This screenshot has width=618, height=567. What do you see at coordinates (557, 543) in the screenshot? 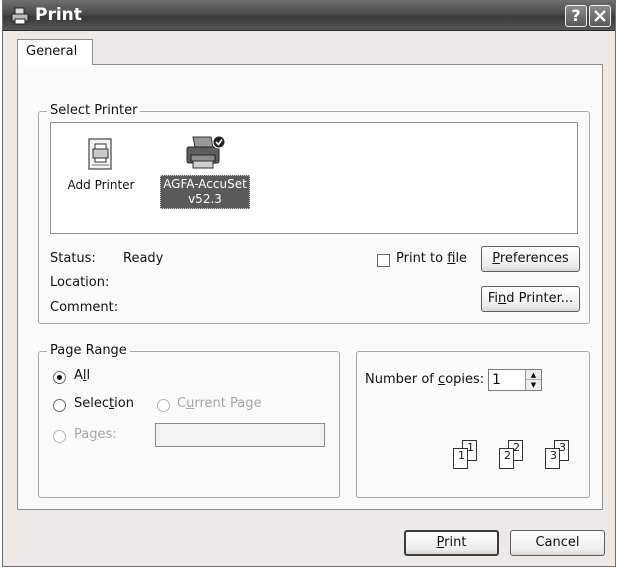
I see `cancel-button: Cancel` at bounding box center [557, 543].